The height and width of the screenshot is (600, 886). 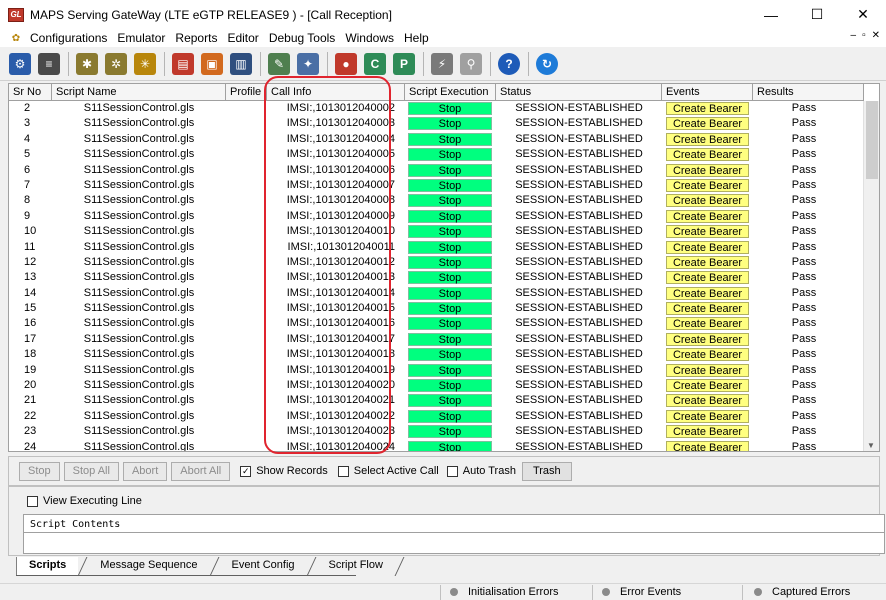 What do you see at coordinates (284, 471) in the screenshot?
I see `show-records-checkbox: ✓ Show Records` at bounding box center [284, 471].